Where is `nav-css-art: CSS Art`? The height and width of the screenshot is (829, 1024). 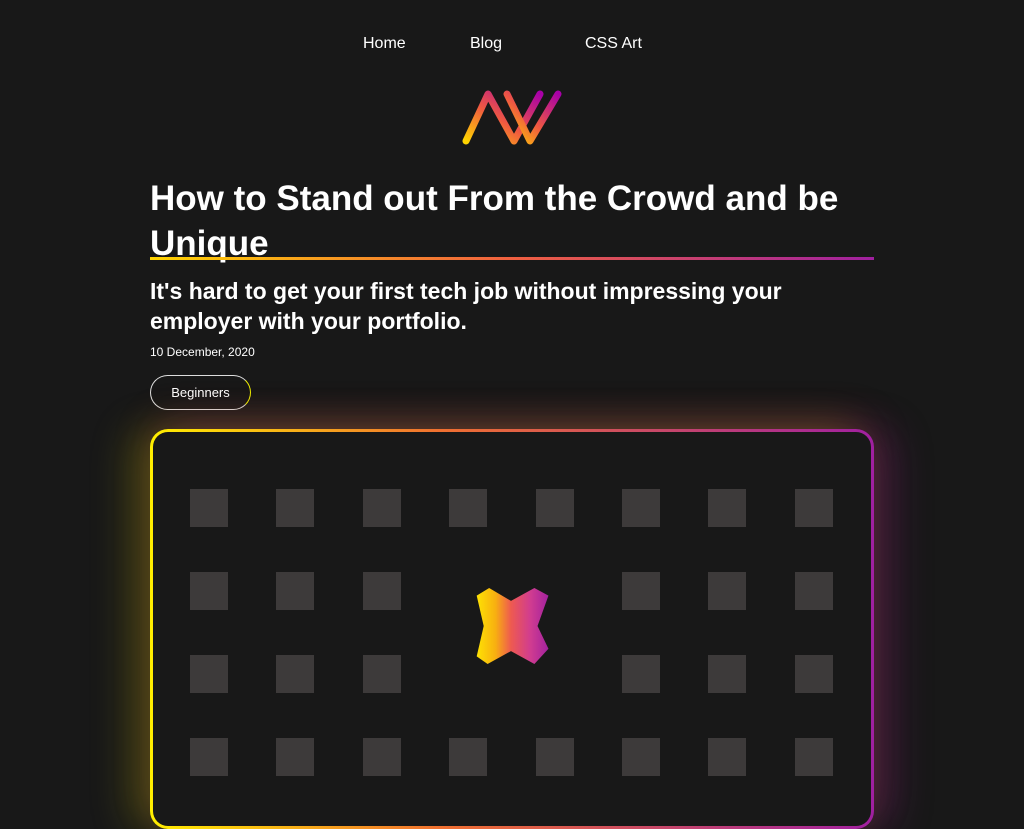 nav-css-art: CSS Art is located at coordinates (613, 44).